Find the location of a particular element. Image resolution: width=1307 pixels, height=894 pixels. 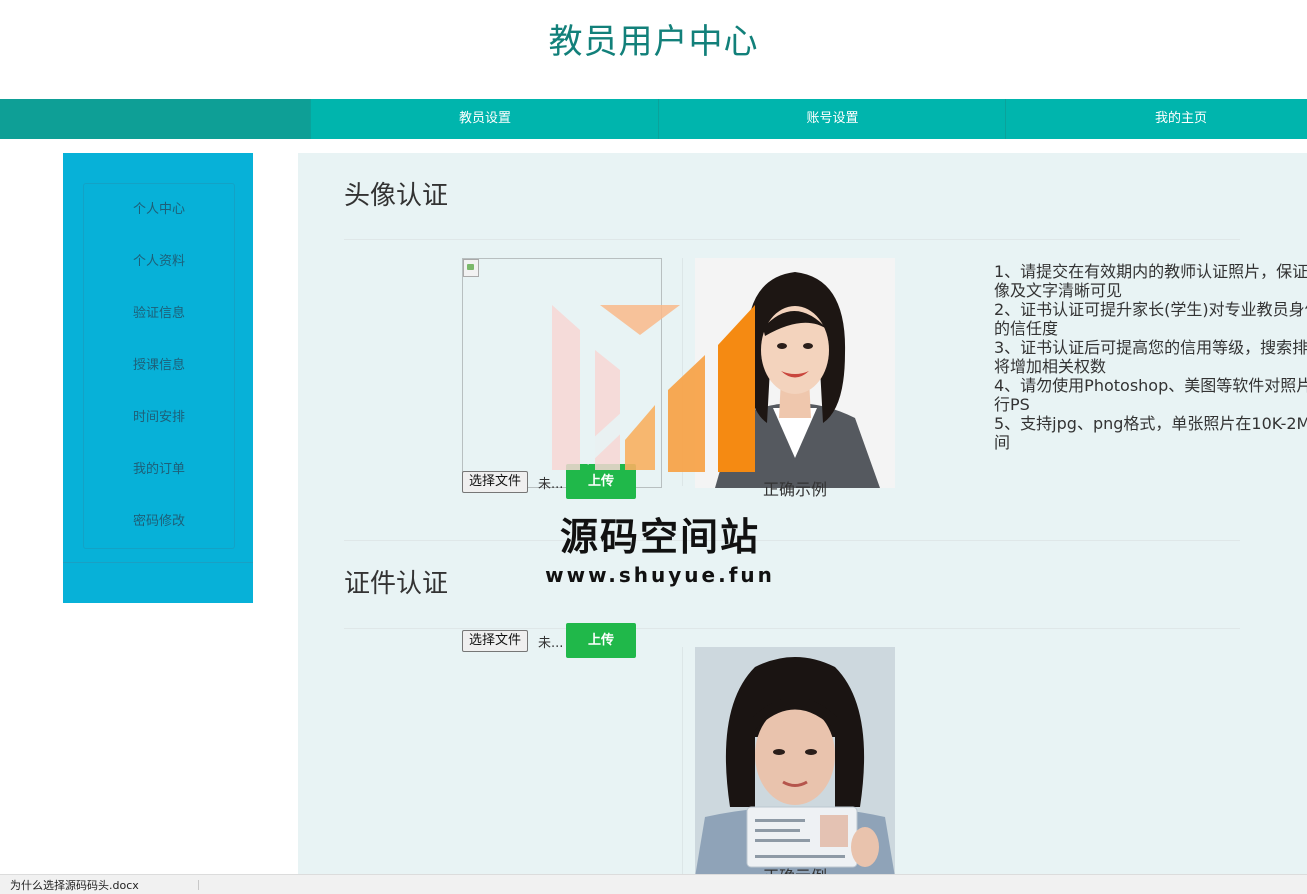

id-card-portrait-image is located at coordinates (795, 762).